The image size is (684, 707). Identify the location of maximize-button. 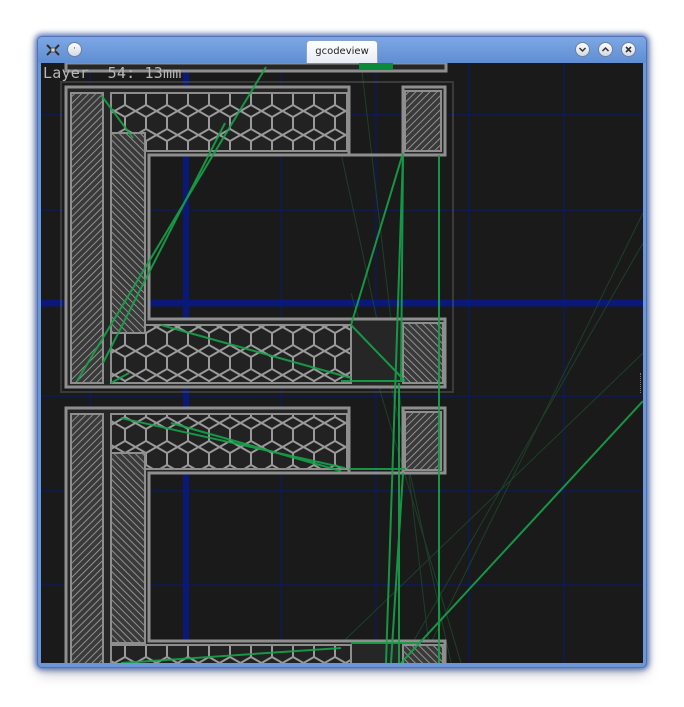
(605, 49).